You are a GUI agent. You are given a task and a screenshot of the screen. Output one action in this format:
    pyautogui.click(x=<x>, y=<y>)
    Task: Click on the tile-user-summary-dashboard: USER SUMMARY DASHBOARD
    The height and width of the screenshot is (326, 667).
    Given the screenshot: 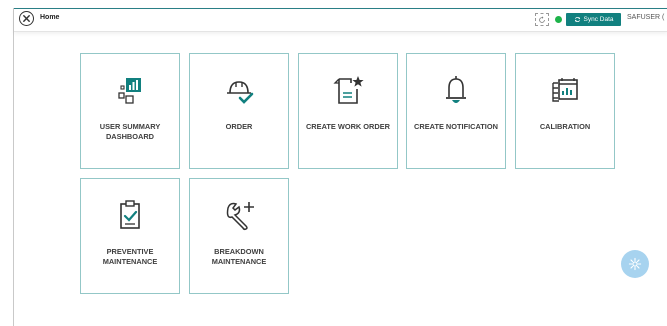 What is the action you would take?
    pyautogui.click(x=130, y=111)
    